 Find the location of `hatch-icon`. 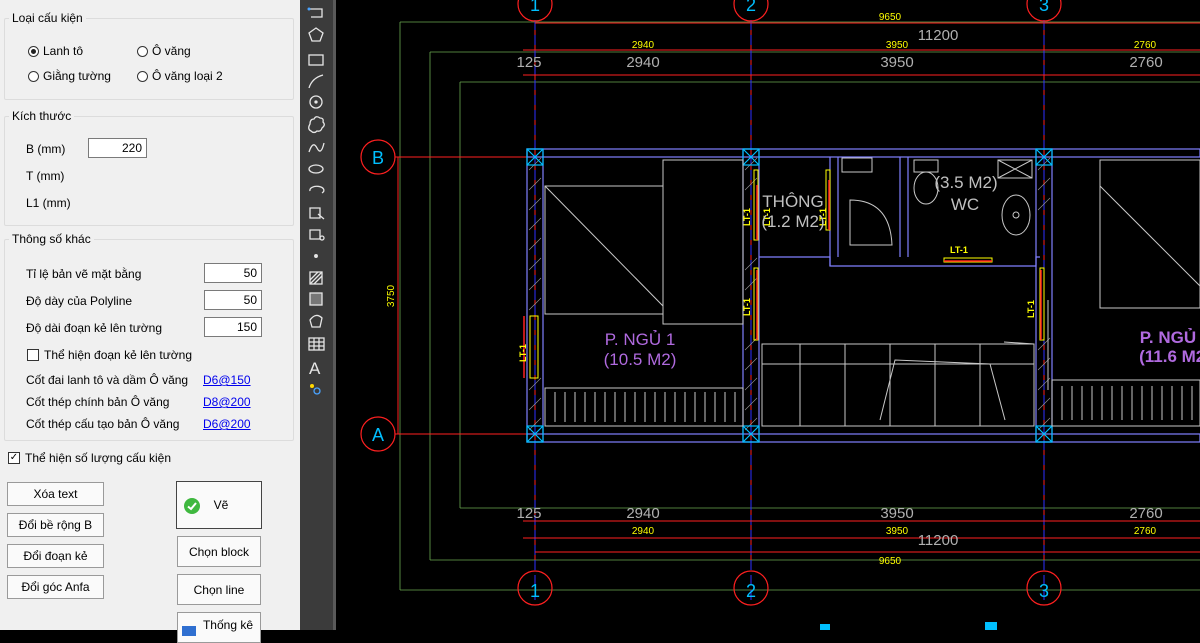

hatch-icon is located at coordinates (316, 278).